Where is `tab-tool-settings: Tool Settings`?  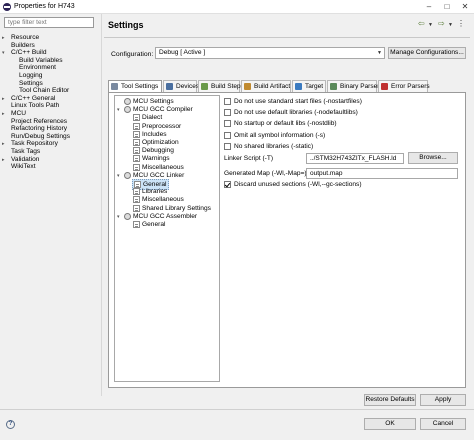 tab-tool-settings: Tool Settings is located at coordinates (135, 86).